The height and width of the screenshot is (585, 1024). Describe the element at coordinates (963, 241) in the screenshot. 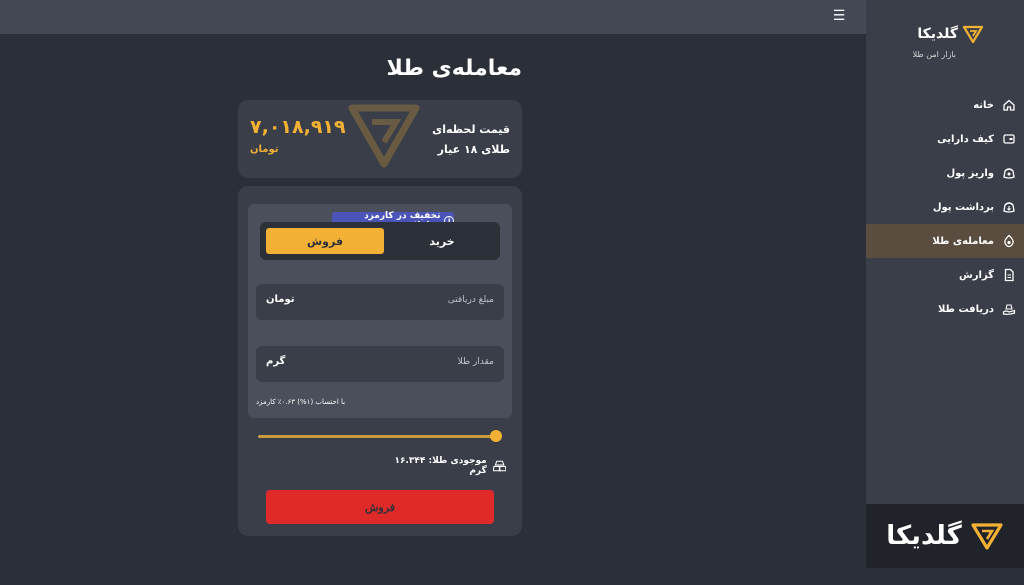

I see `sidebar-item-label: معامله‌ی طلا` at that location.